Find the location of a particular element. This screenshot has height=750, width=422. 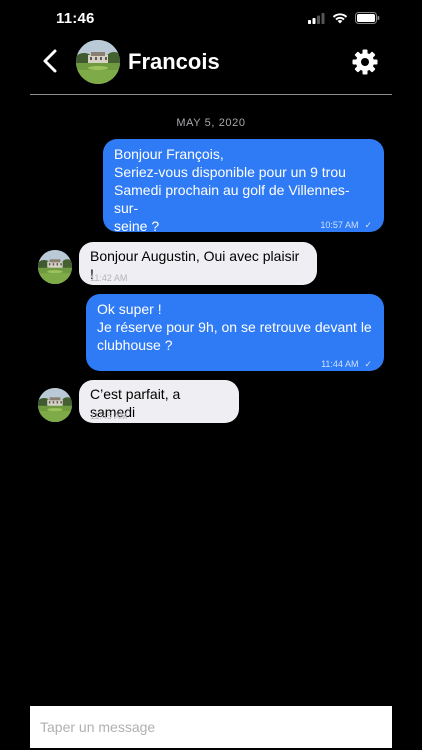

message-input is located at coordinates (211, 727).